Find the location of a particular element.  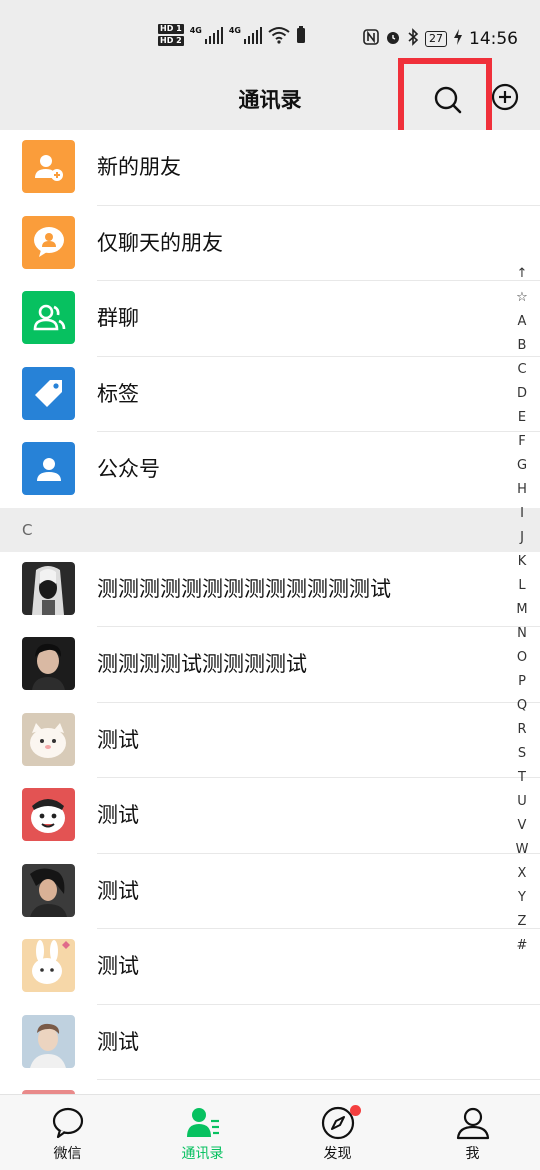

nfc-icon is located at coordinates (371, 39).